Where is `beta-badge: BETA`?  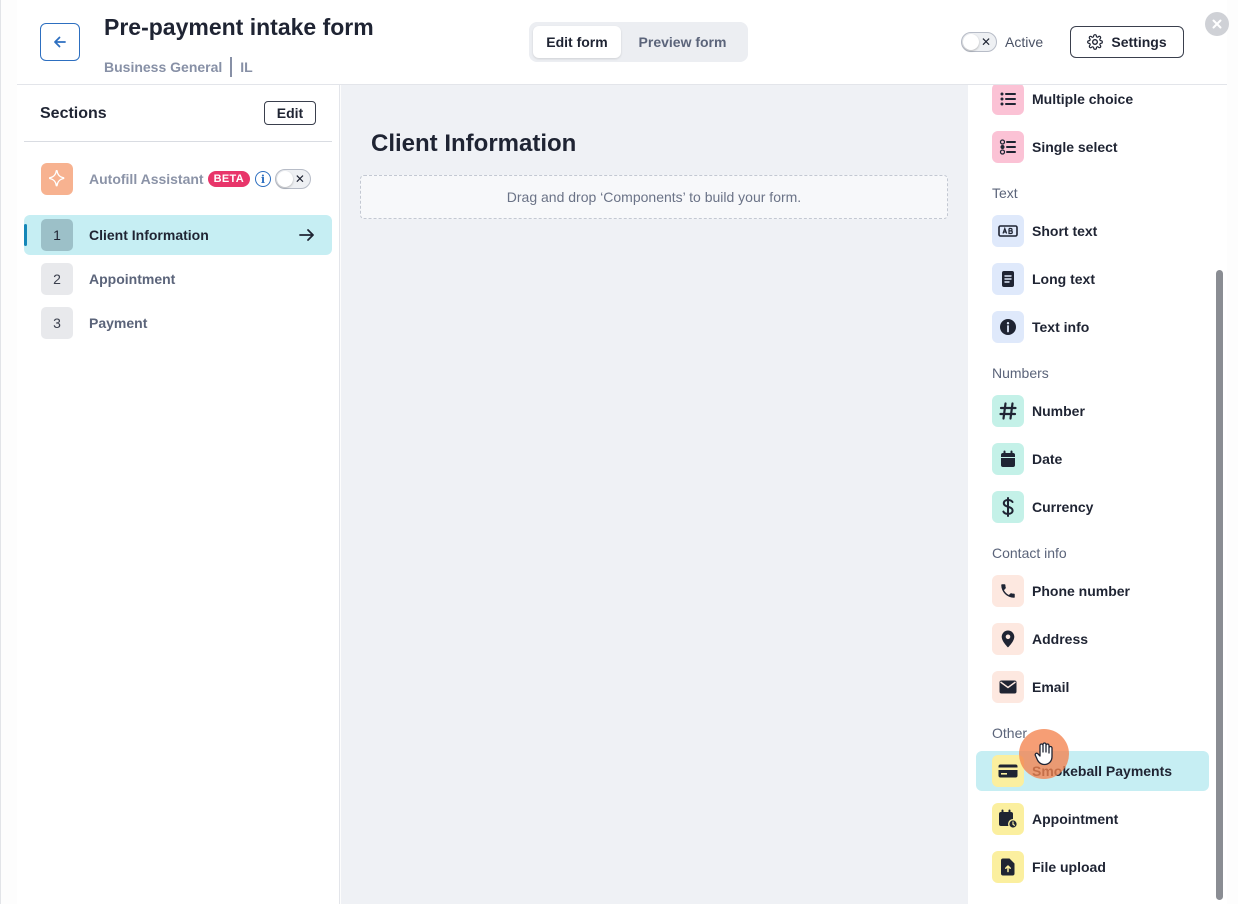
beta-badge: BETA is located at coordinates (228, 179).